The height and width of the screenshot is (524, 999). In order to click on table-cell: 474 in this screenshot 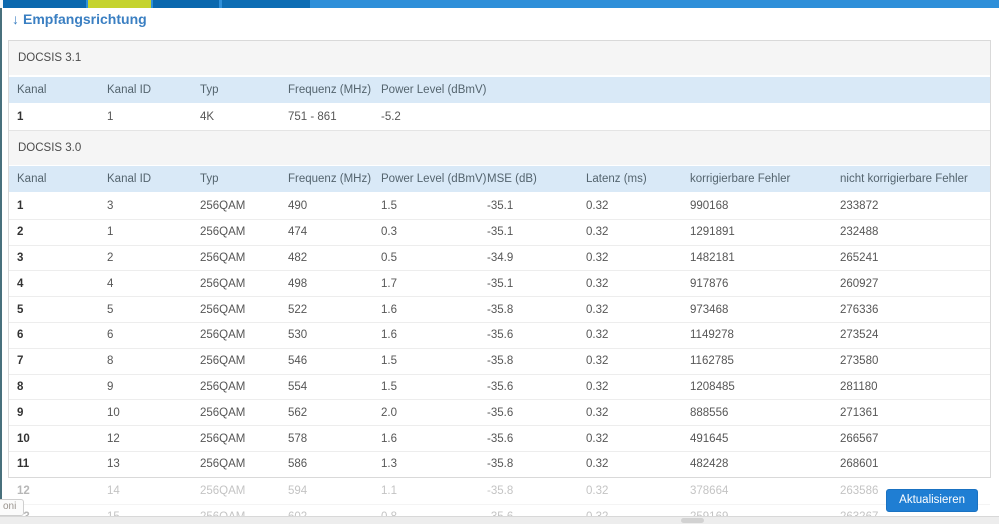, I will do `click(298, 232)`.